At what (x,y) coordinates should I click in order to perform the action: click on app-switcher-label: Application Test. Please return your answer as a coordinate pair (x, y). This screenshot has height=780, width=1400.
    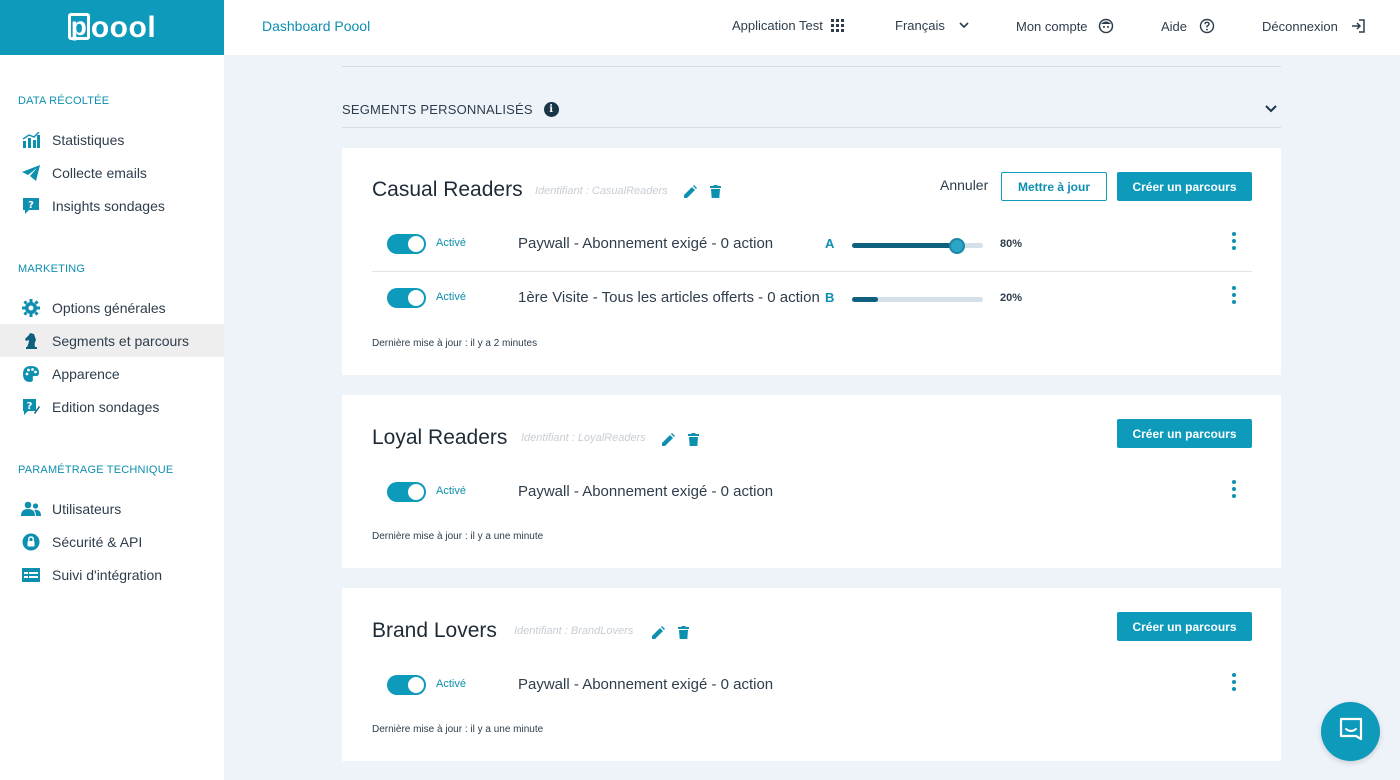
    Looking at the image, I should click on (777, 25).